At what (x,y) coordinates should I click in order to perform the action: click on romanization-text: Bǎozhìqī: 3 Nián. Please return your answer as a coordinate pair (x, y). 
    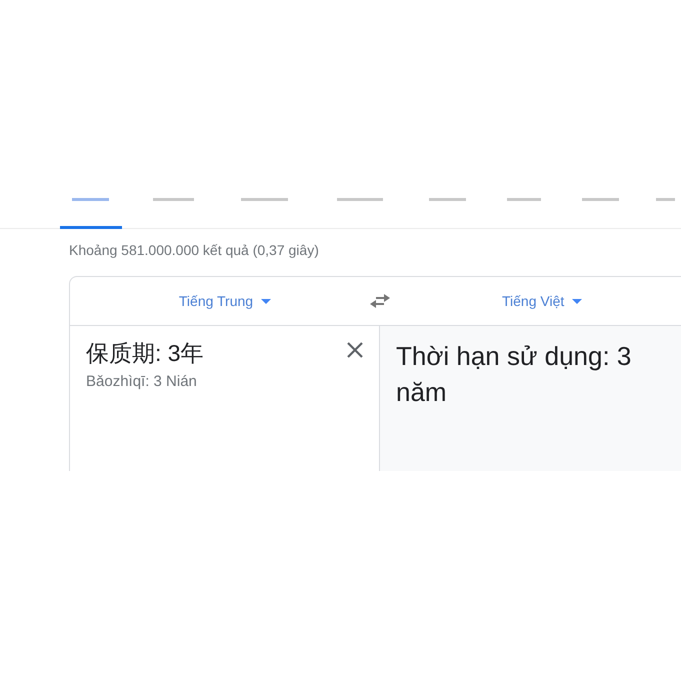
    Looking at the image, I should click on (142, 381).